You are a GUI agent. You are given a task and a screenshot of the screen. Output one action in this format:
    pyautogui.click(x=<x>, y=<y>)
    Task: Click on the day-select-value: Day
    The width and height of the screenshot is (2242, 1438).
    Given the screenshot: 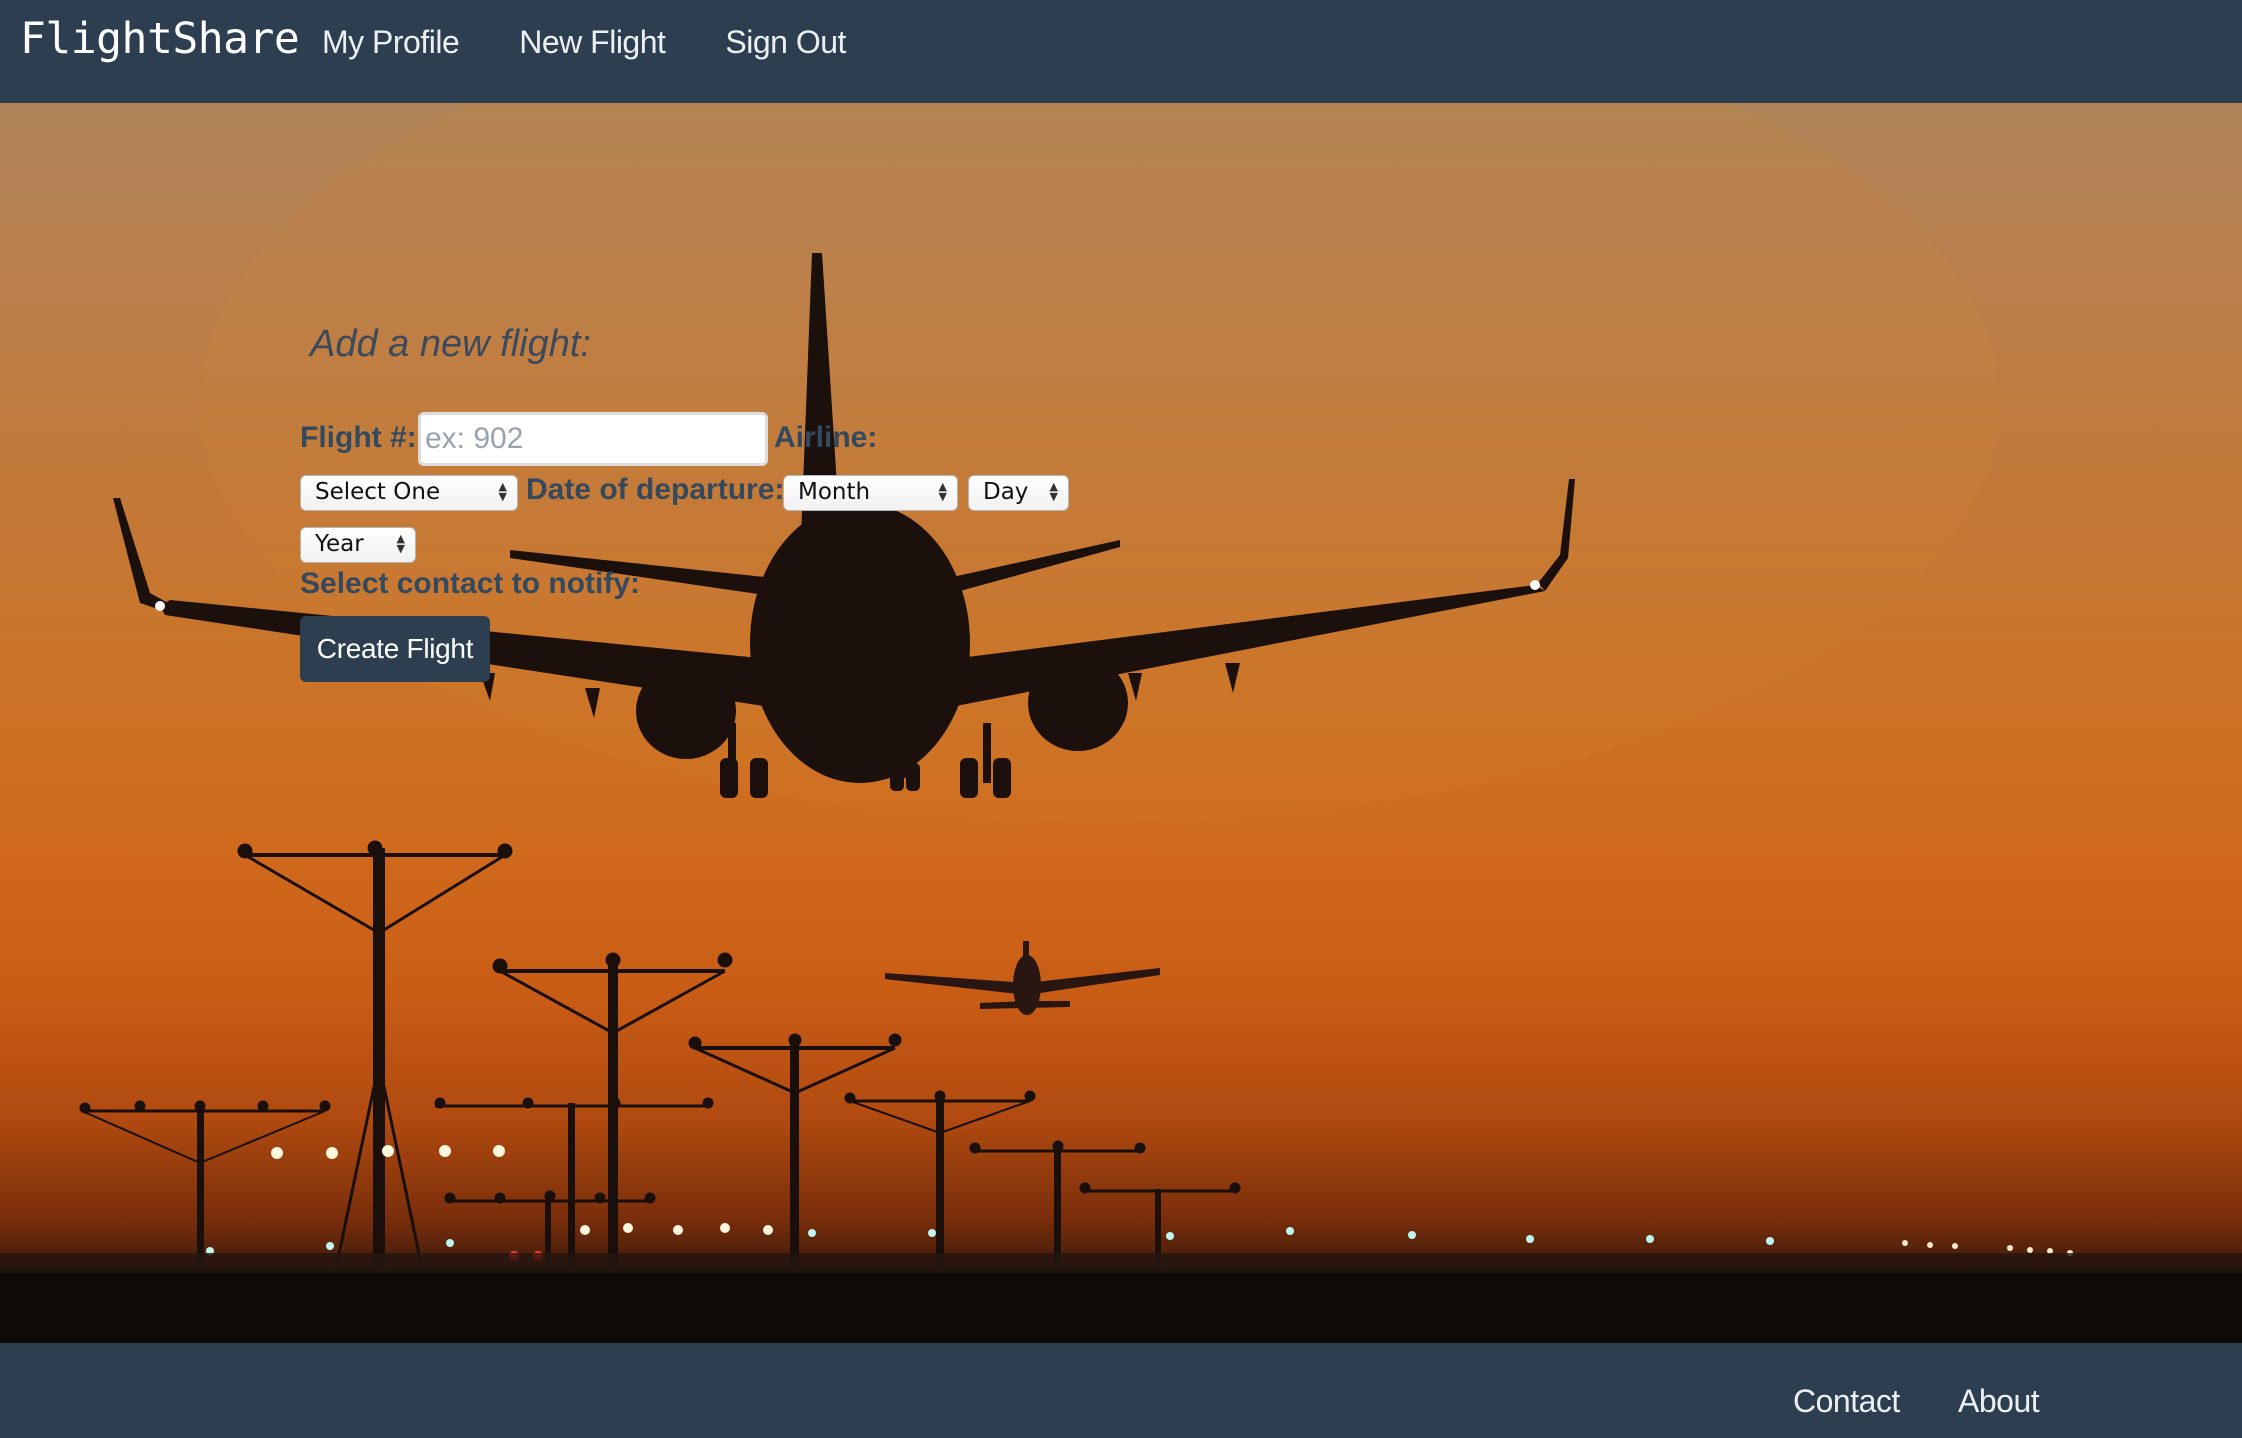 What is the action you would take?
    pyautogui.click(x=1006, y=492)
    